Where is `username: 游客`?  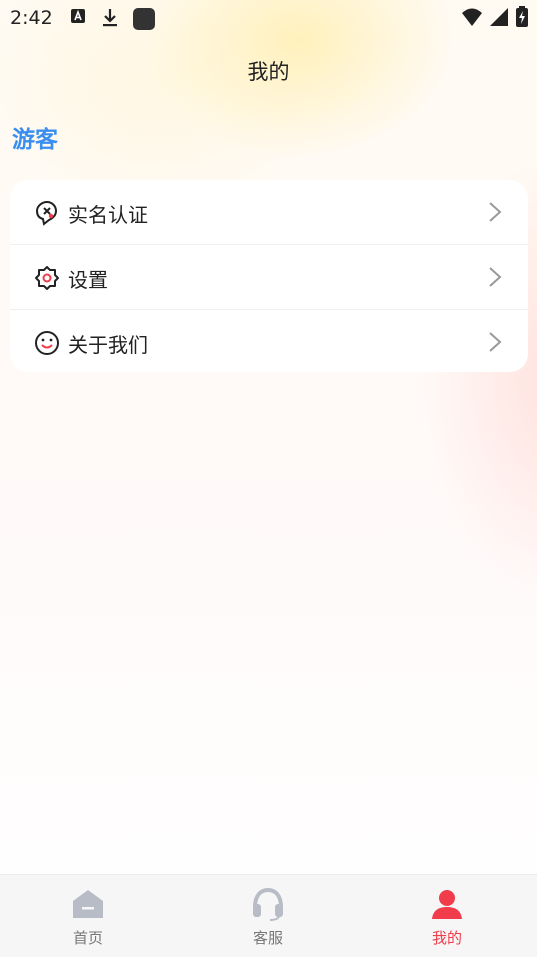 username: 游客 is located at coordinates (35, 137).